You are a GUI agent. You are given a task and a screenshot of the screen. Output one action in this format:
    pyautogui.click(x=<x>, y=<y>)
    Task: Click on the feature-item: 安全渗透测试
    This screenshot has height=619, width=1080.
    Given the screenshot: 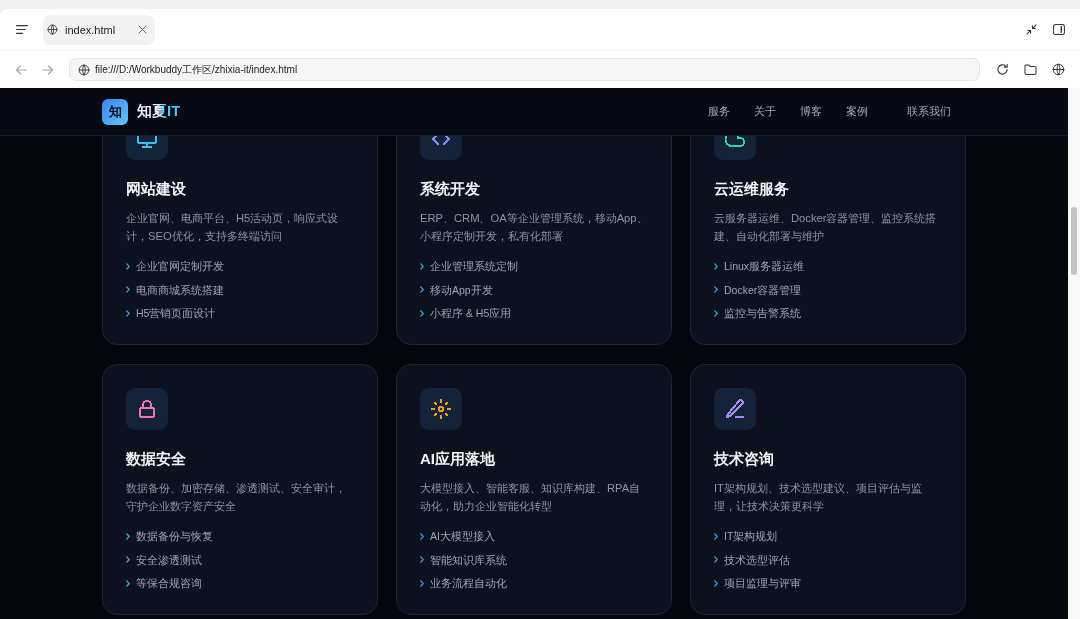 What is the action you would take?
    pyautogui.click(x=169, y=560)
    